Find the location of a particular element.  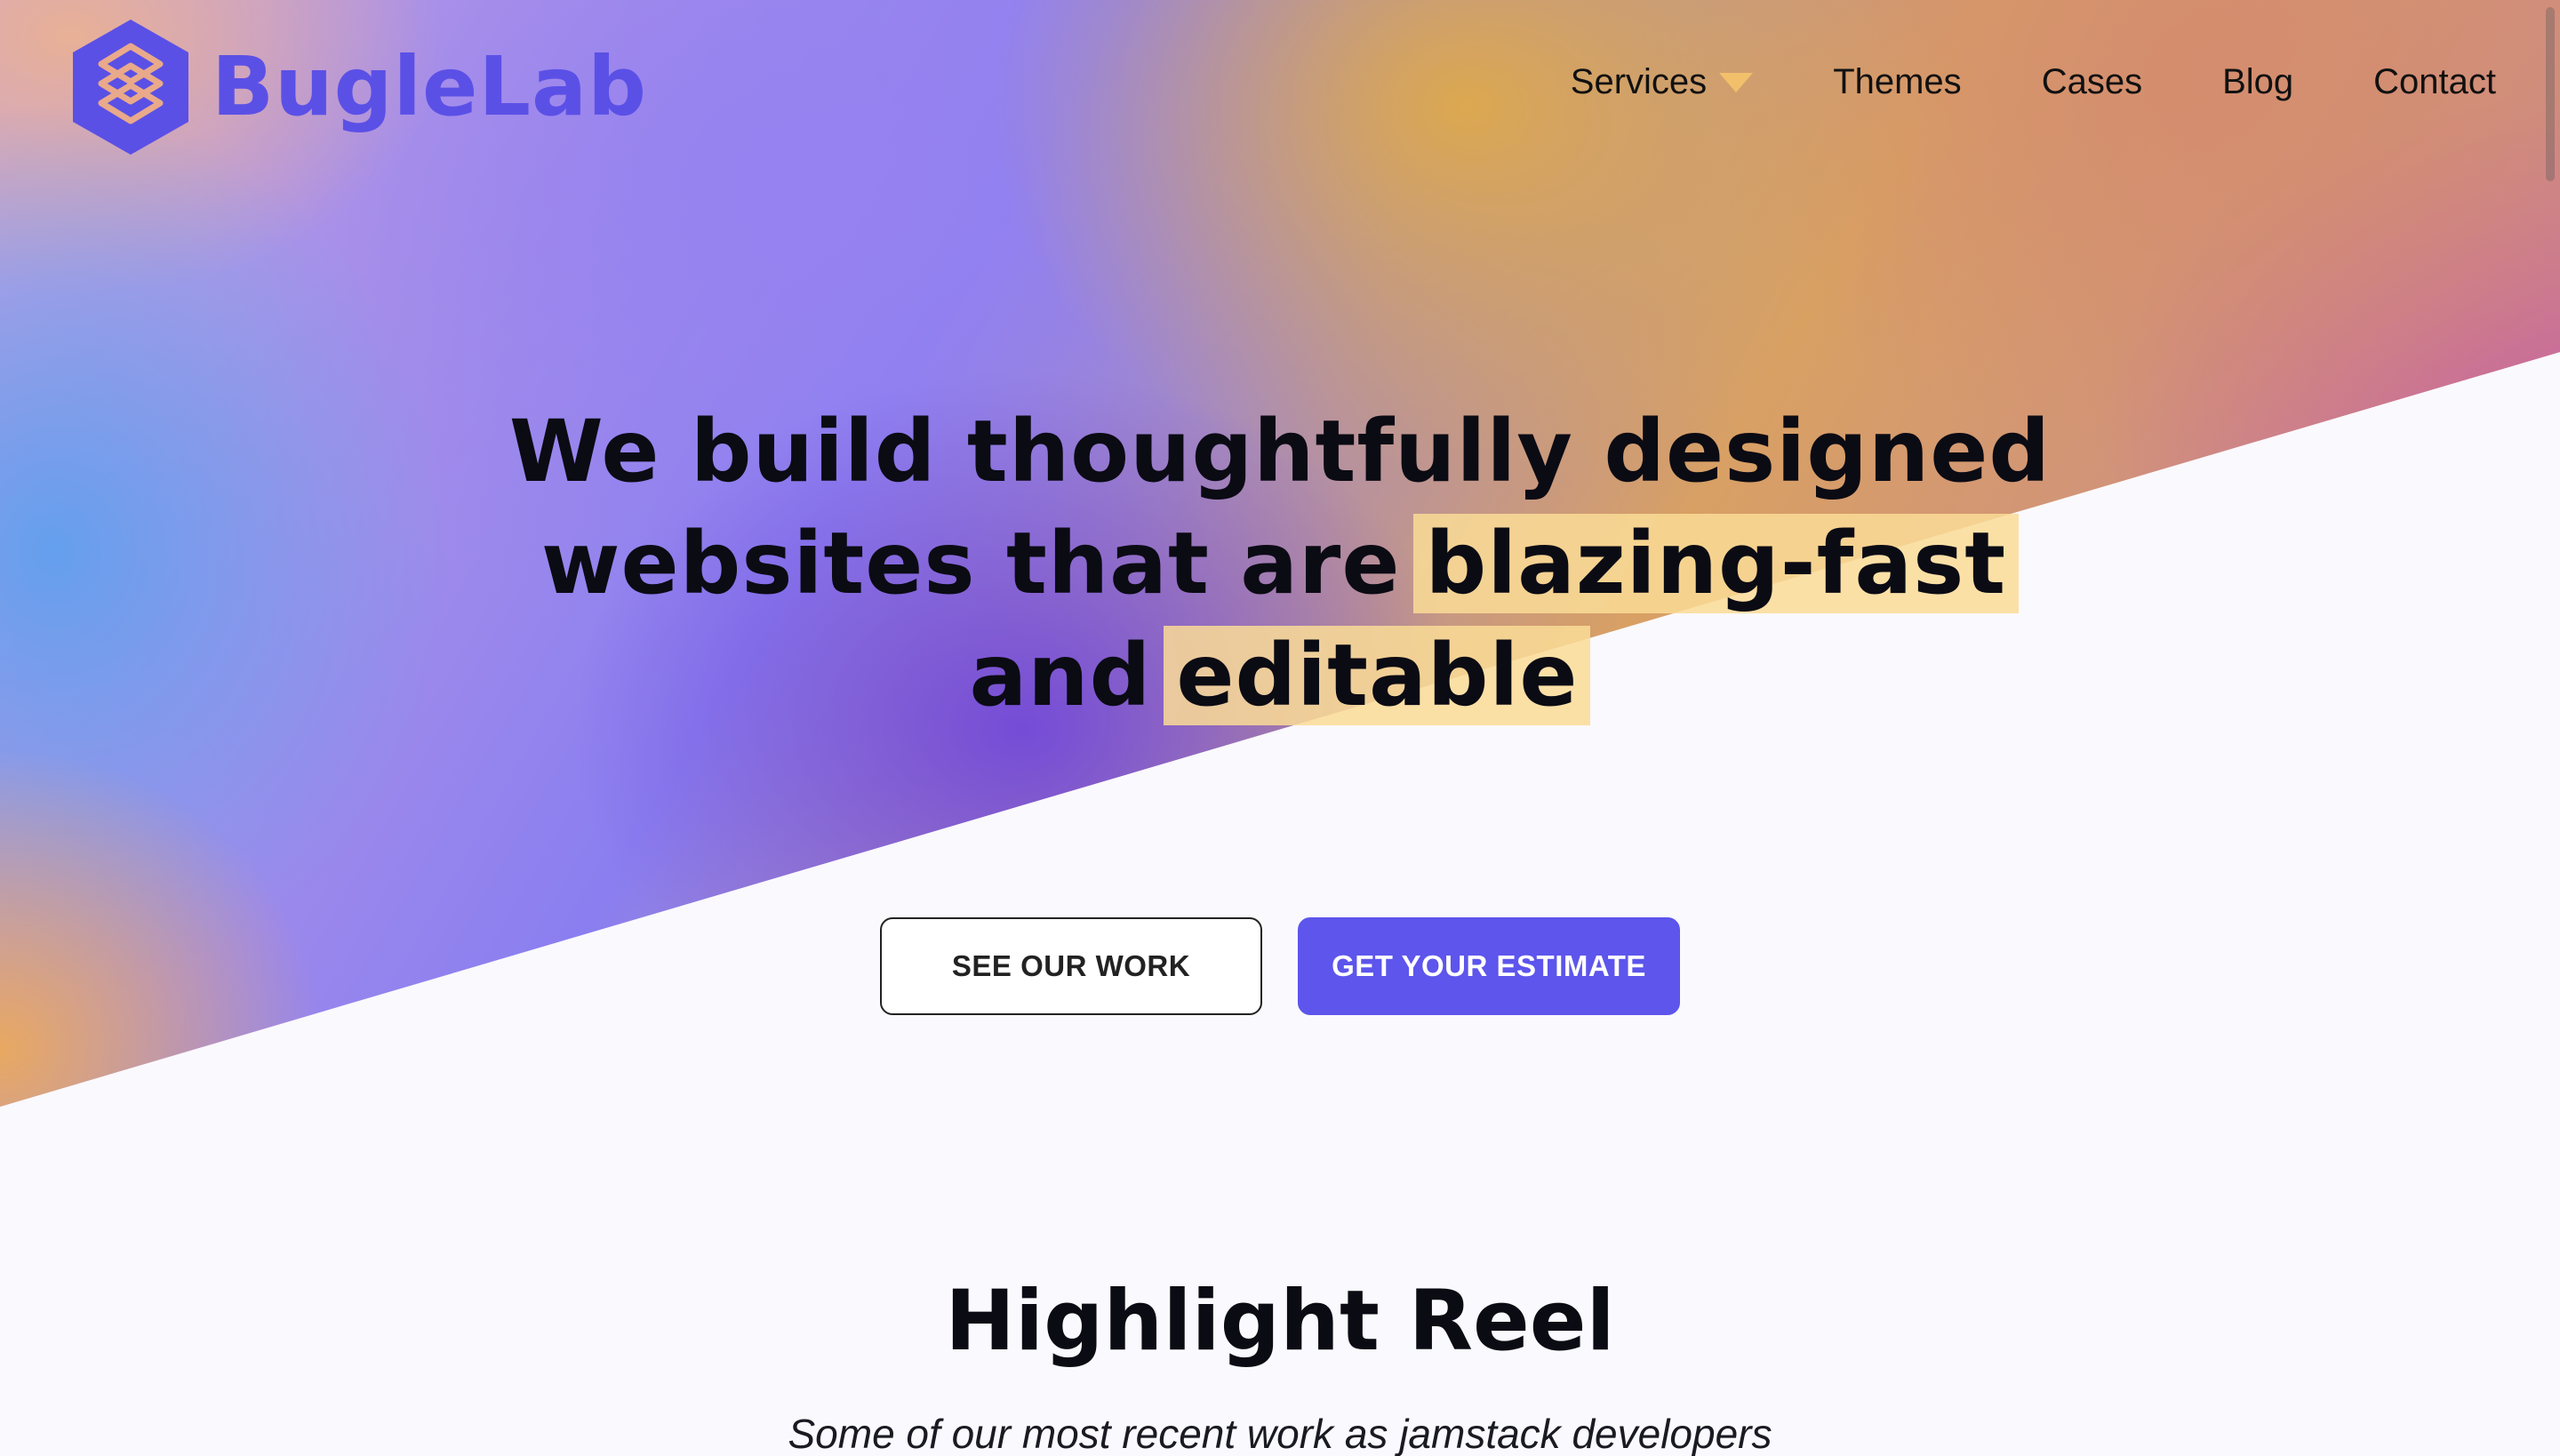

hero-headline-text: and is located at coordinates (1060, 675).